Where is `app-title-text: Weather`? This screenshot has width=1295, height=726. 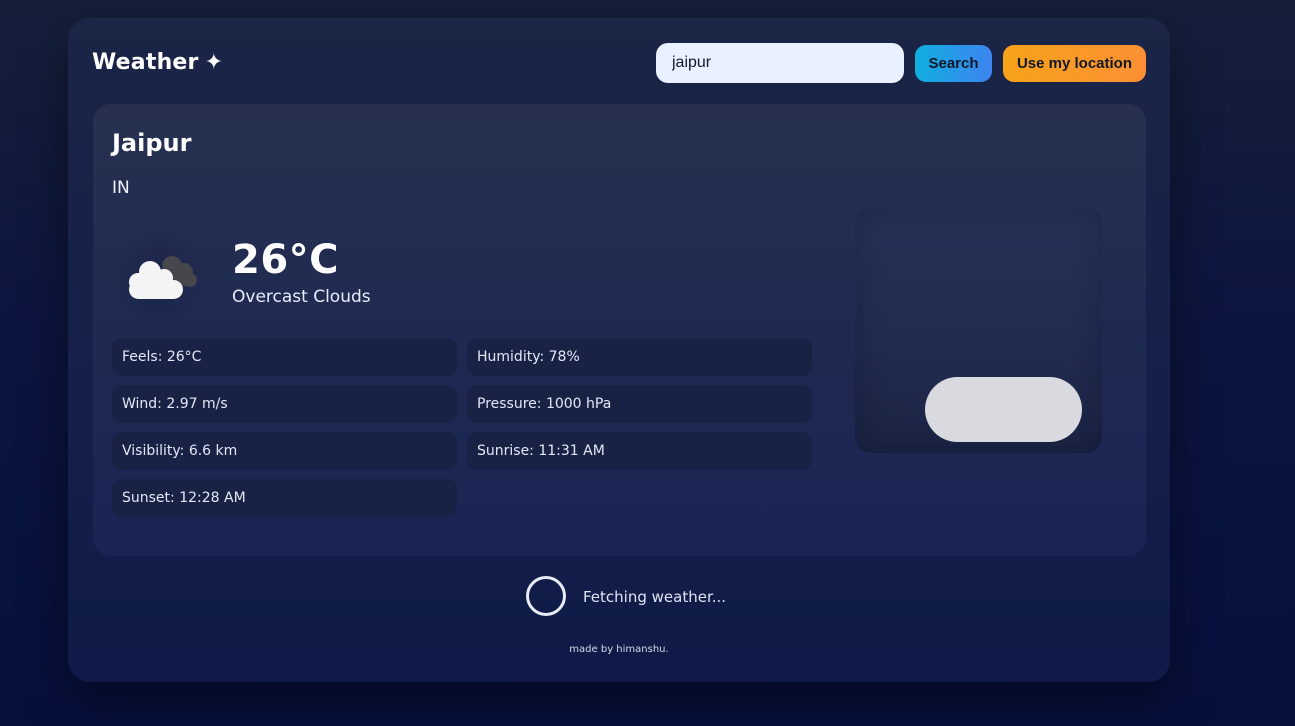
app-title-text: Weather is located at coordinates (145, 62).